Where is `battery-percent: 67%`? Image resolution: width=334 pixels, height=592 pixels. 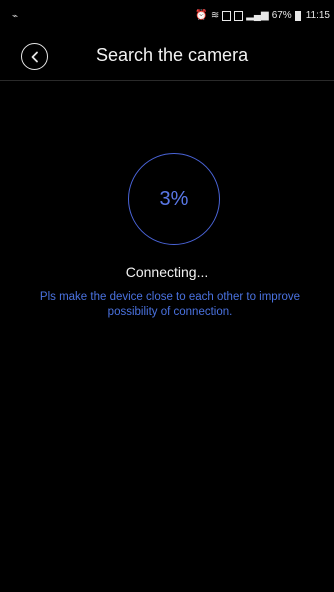 battery-percent: 67% is located at coordinates (281, 15).